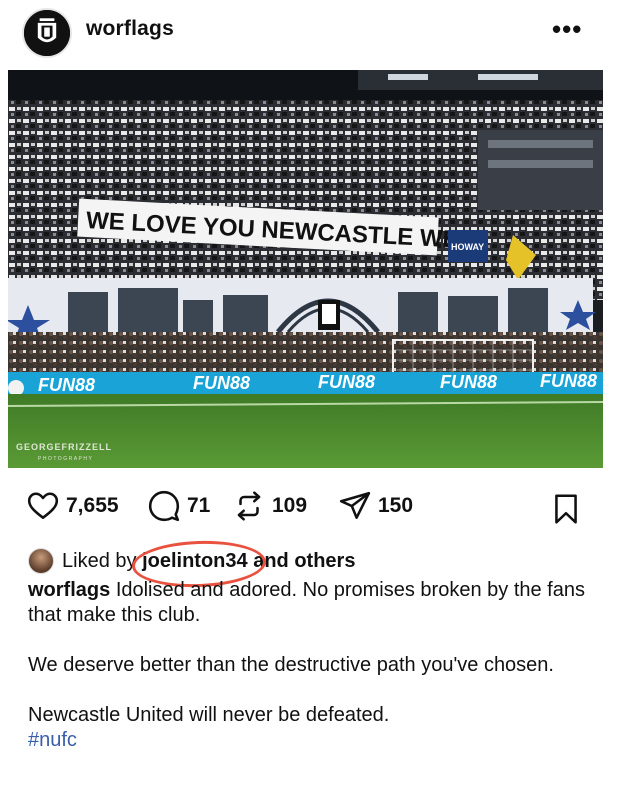  Describe the element at coordinates (164, 506) in the screenshot. I see `comment-icon` at that location.